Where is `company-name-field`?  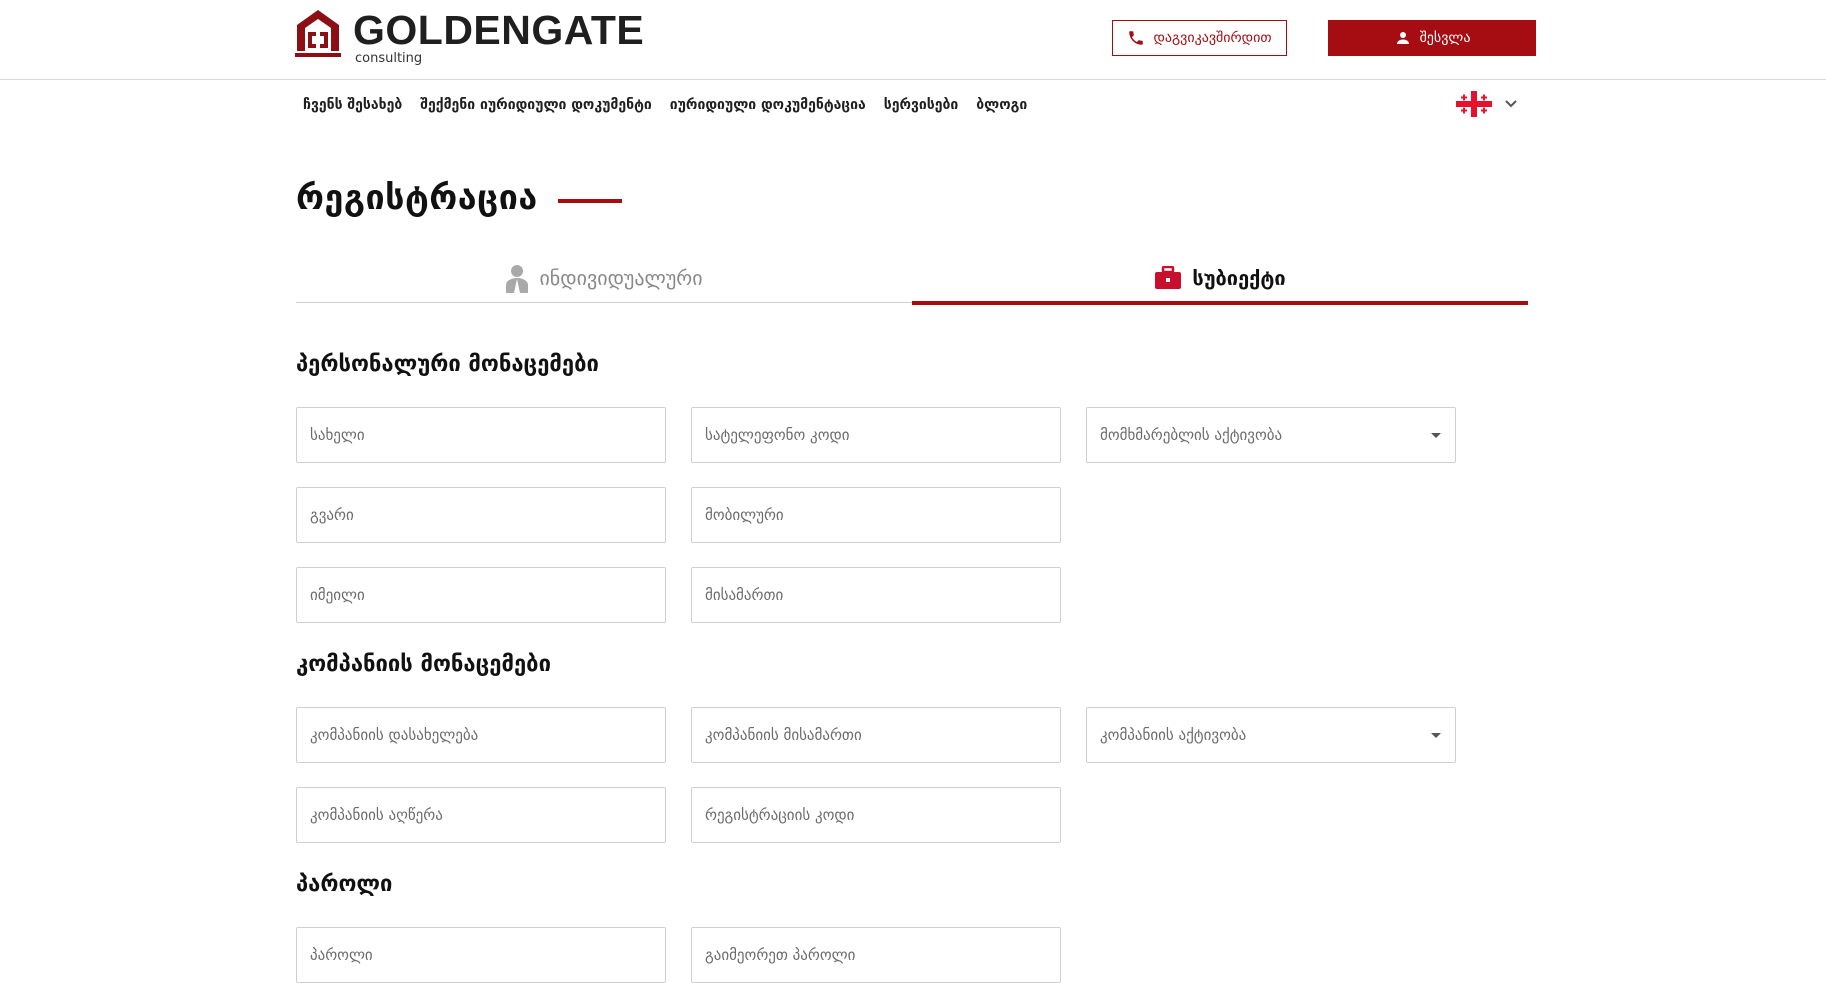
company-name-field is located at coordinates (481, 735).